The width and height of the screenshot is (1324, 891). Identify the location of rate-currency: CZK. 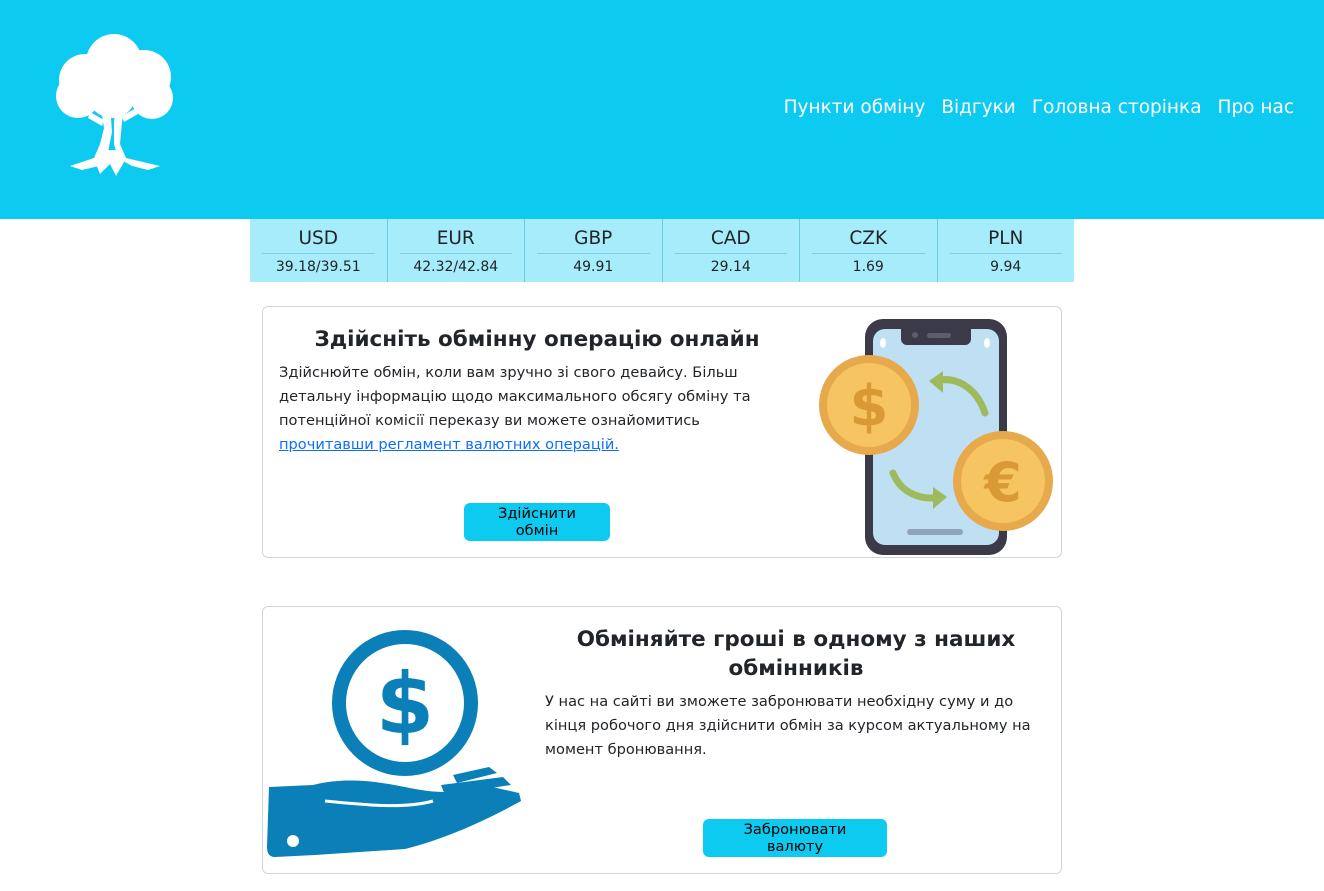
(868, 240).